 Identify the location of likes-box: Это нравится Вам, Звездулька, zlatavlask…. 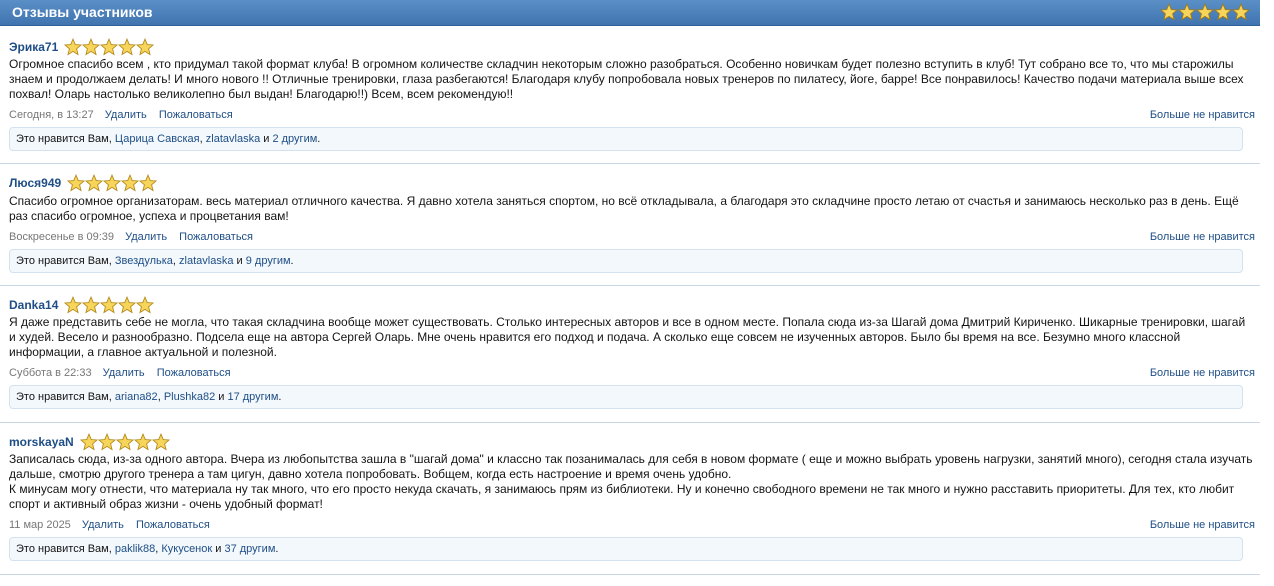
(626, 261).